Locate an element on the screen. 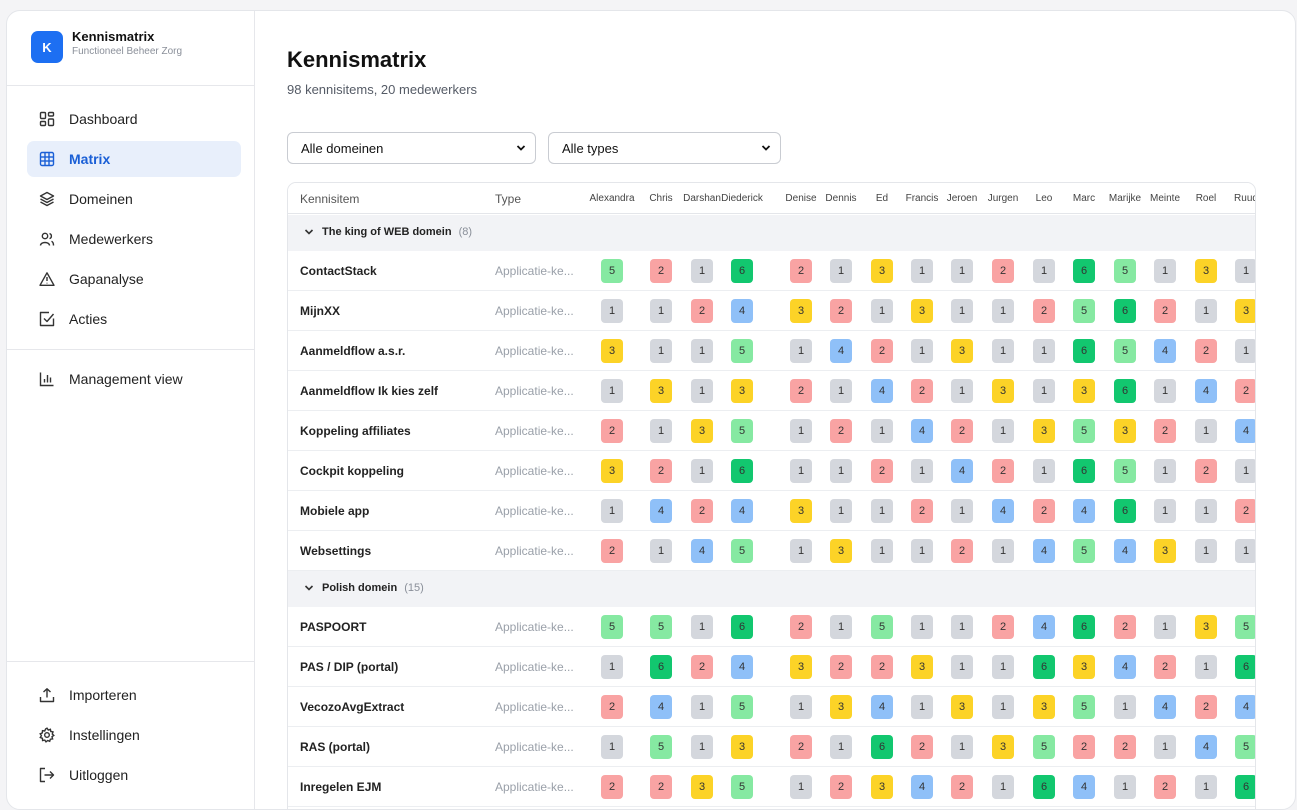 The image size is (1297, 810). group-toggle: The king of WEB domein (8) is located at coordinates (388, 232).